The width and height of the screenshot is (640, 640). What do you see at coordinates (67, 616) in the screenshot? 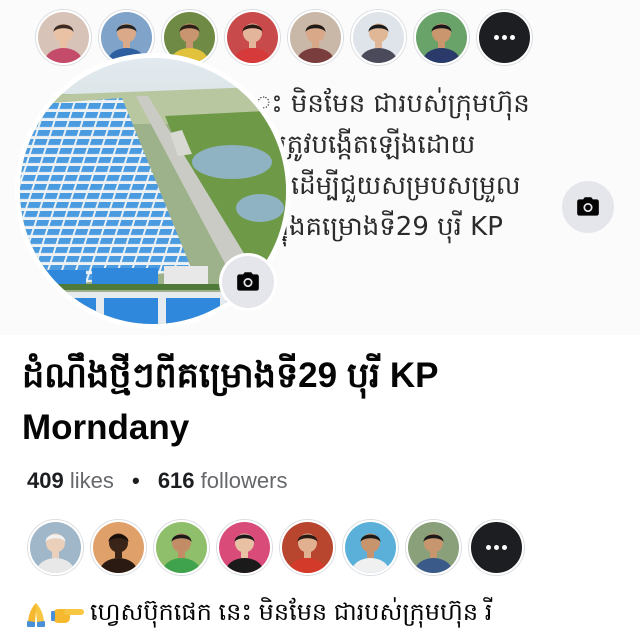
I see `pointing-right-icon` at bounding box center [67, 616].